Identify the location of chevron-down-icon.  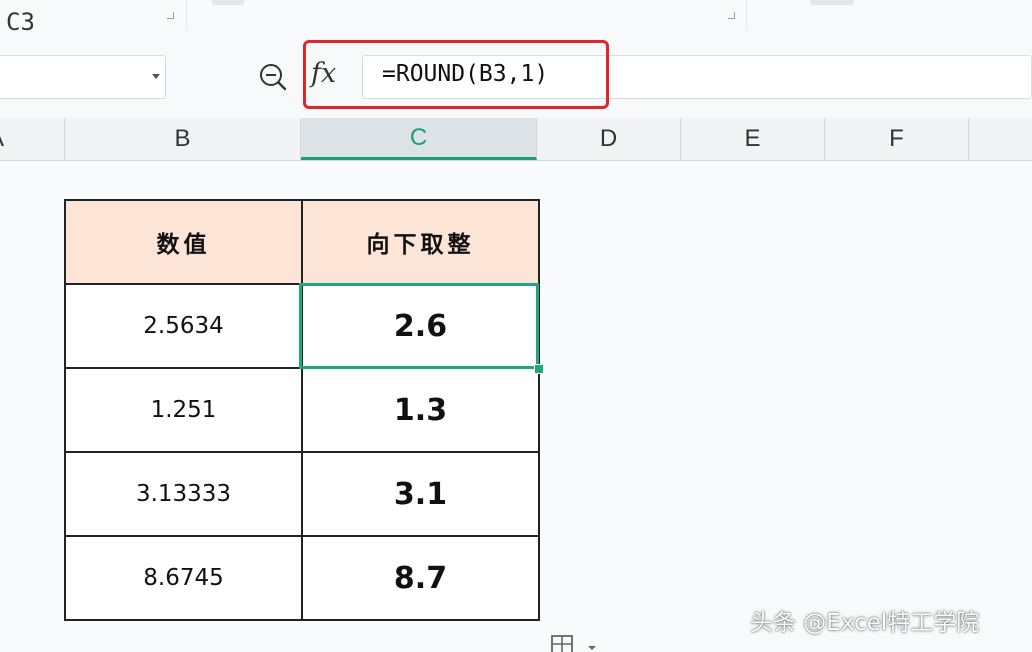
(156, 76).